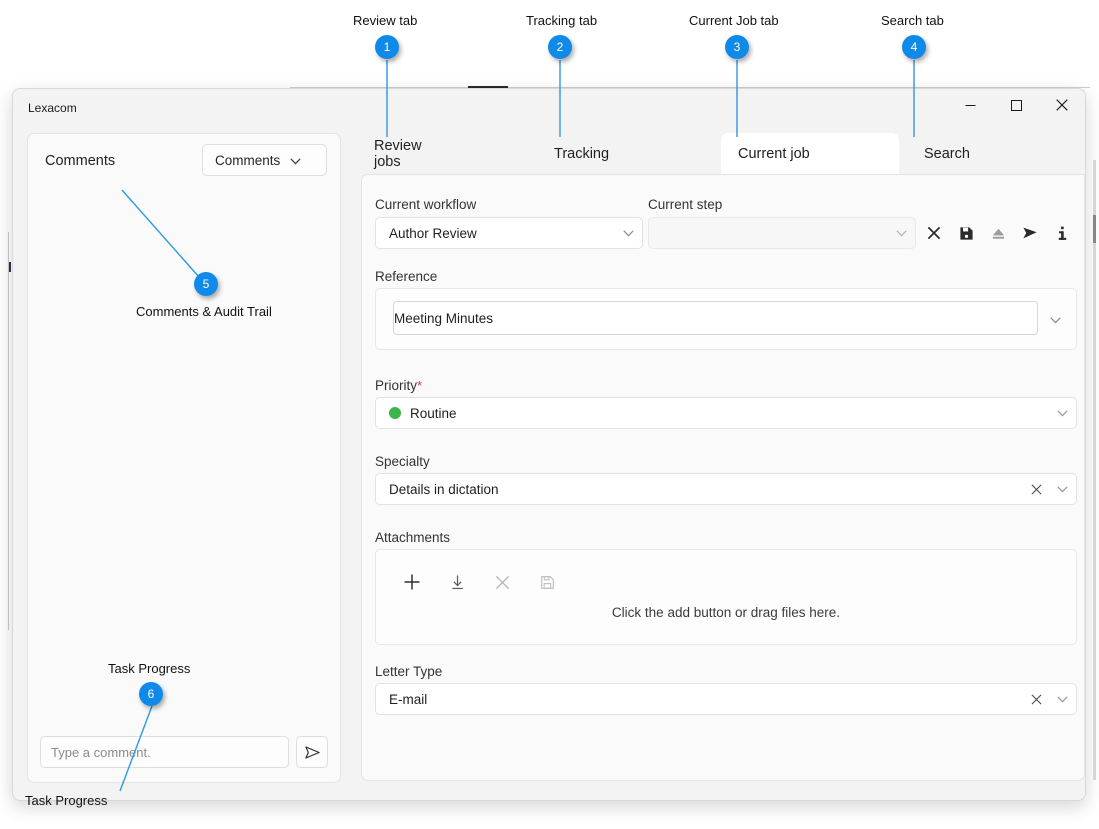 The height and width of the screenshot is (829, 1099). What do you see at coordinates (184, 163) in the screenshot?
I see `comments-panel-header: Comments Comments` at bounding box center [184, 163].